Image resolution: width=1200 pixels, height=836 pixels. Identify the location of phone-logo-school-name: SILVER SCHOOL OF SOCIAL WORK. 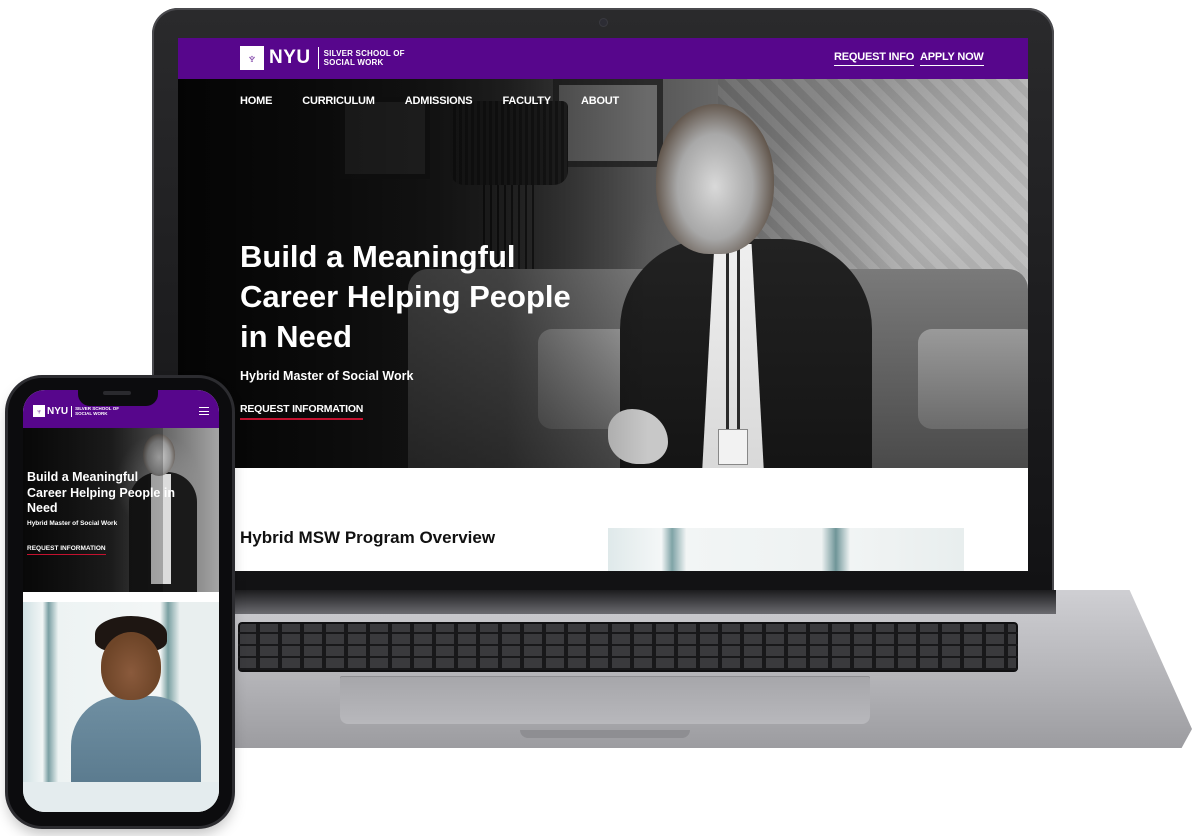
(97, 411).